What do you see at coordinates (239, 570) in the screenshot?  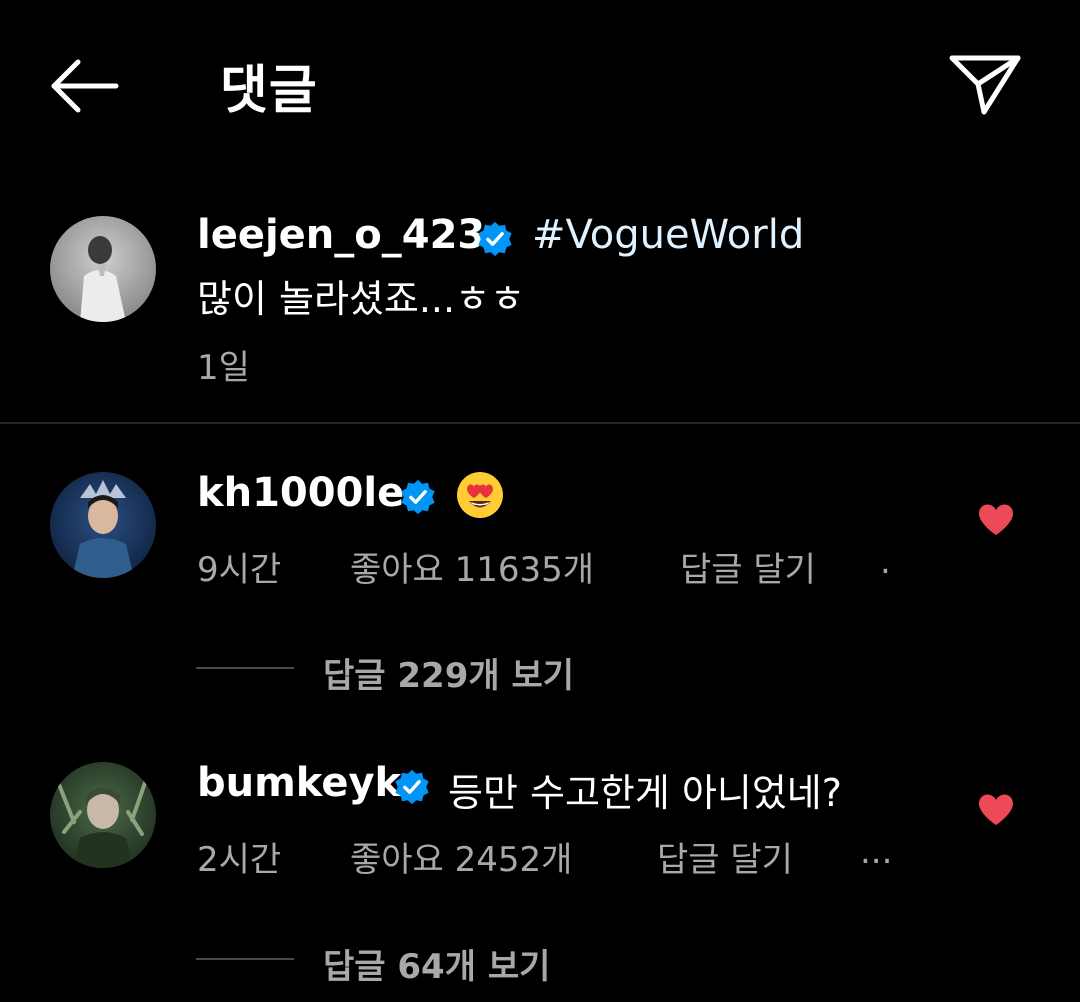 I see `comment-time: 9시간` at bounding box center [239, 570].